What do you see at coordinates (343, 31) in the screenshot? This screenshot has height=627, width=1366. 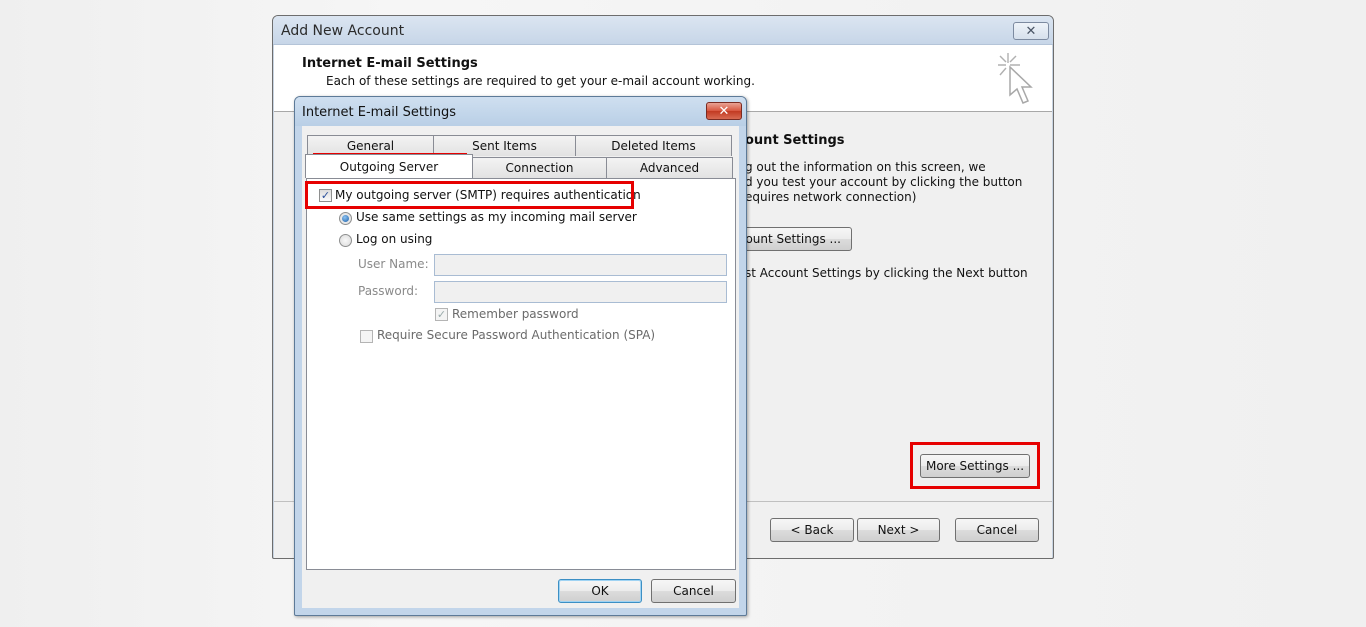 I see `main-window-title: Add New Account` at bounding box center [343, 31].